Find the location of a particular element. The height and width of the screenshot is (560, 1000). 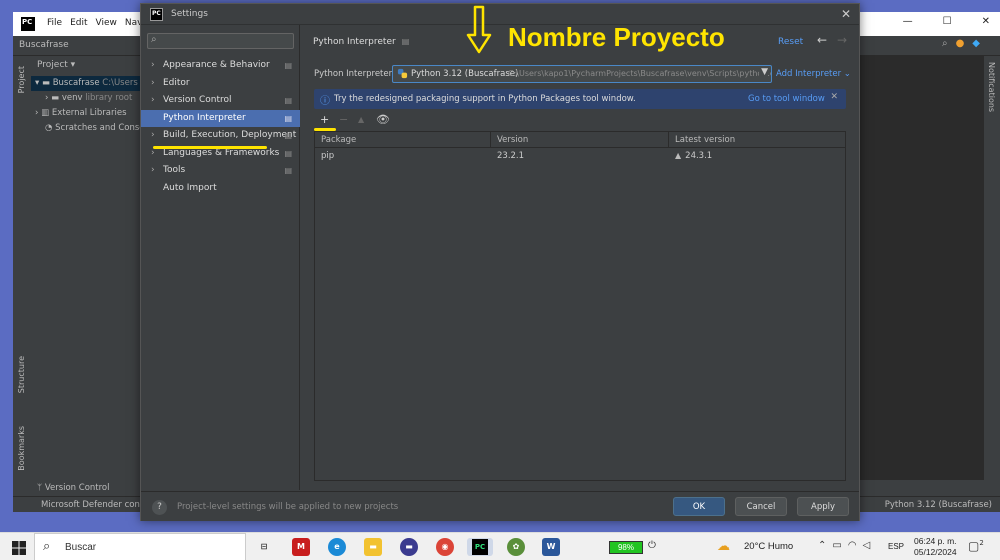

chevron-up-icon: ⌃ is located at coordinates (822, 545).